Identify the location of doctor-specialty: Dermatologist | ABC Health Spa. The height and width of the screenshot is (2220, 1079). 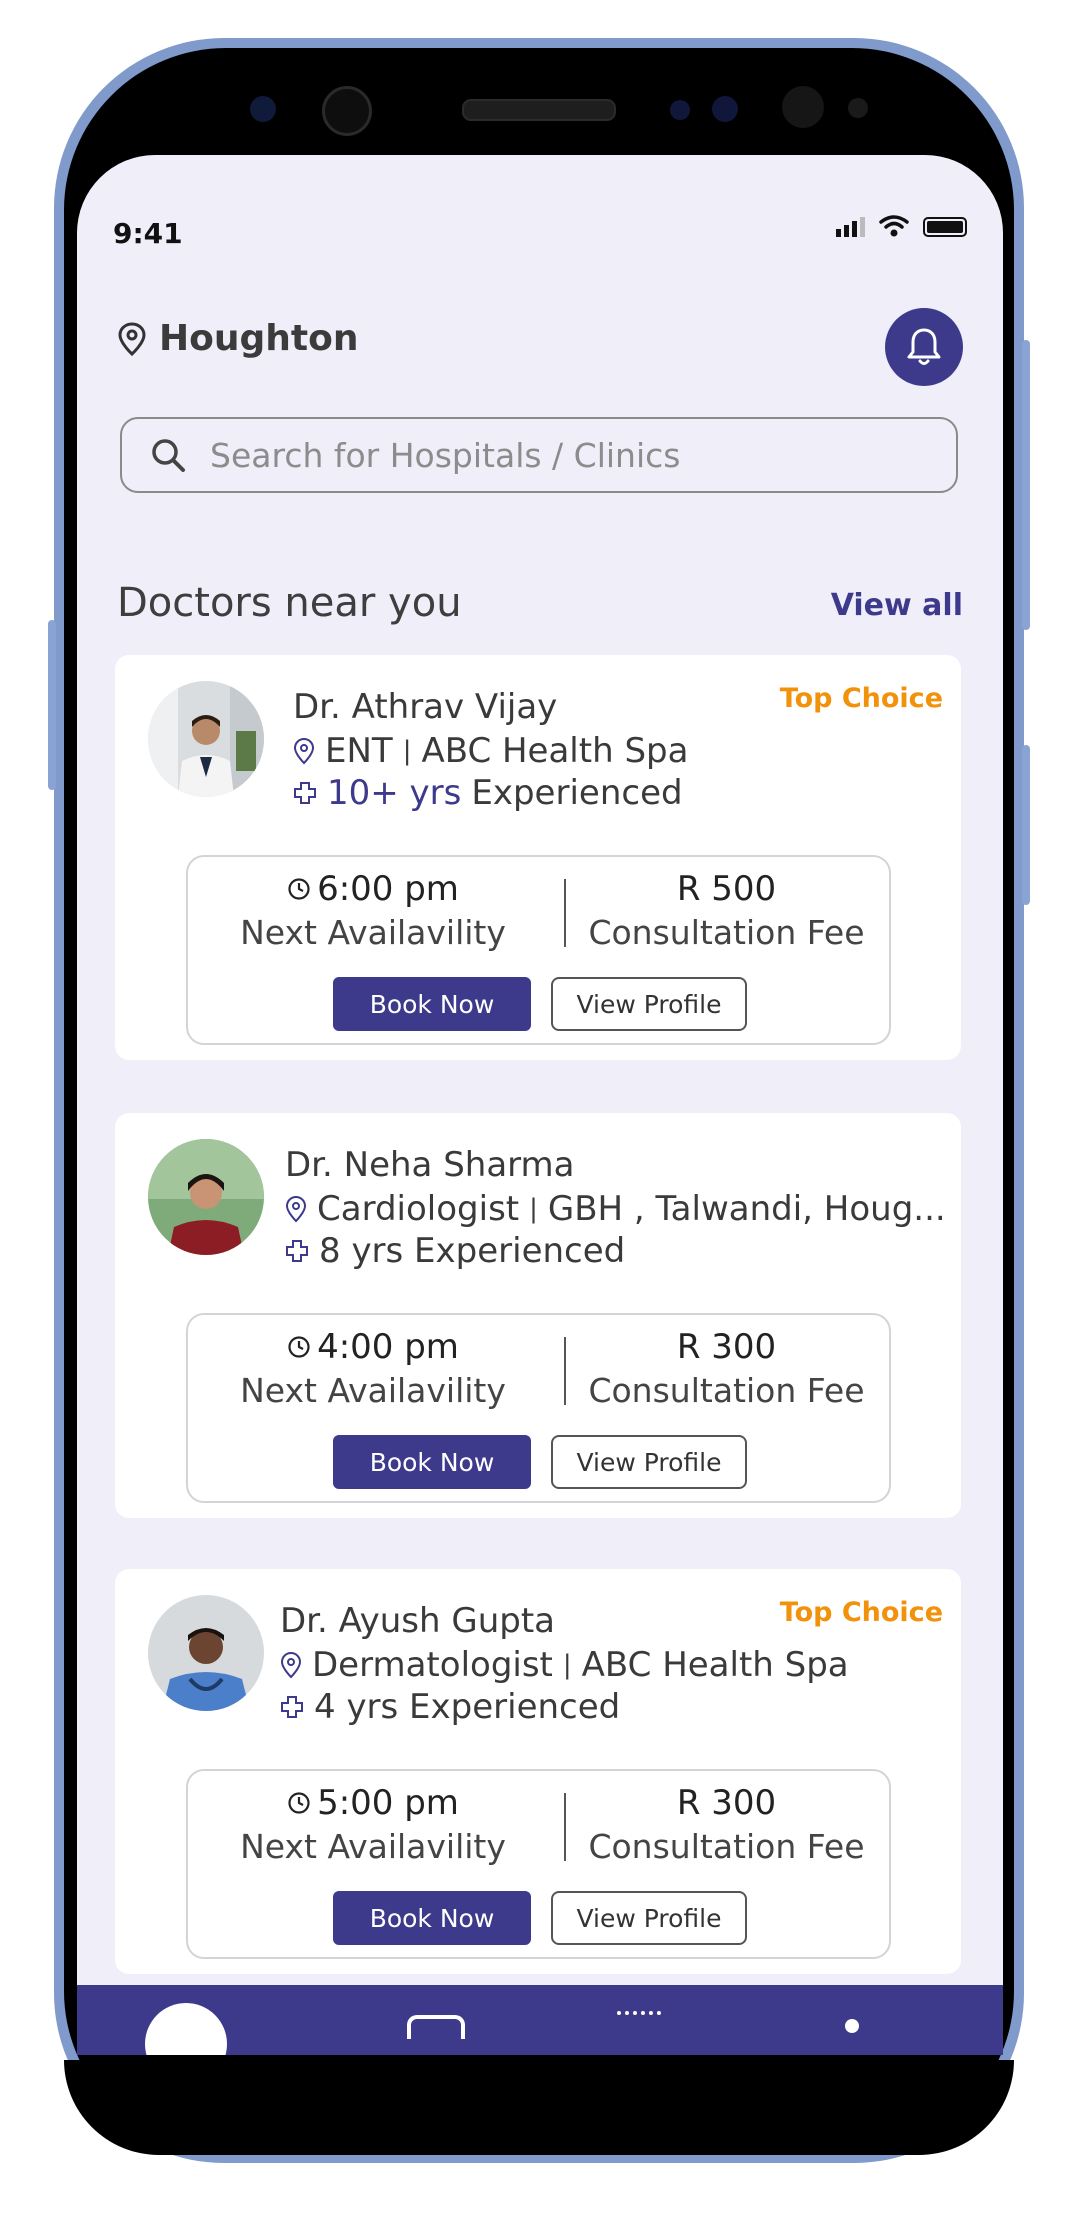
(564, 1665).